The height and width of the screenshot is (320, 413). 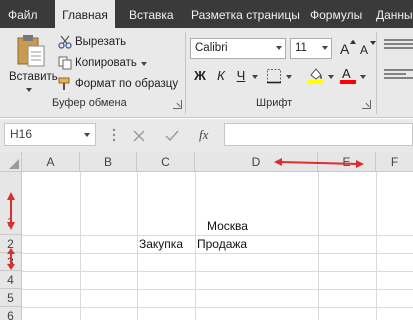 I want to click on font-group-label: Шрифт, so click(x=274, y=103).